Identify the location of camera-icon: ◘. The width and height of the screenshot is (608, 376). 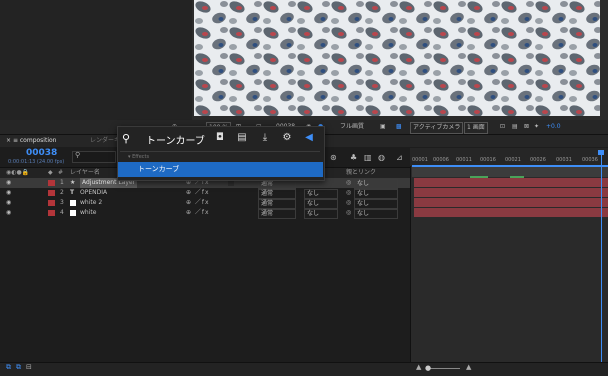
(220, 138).